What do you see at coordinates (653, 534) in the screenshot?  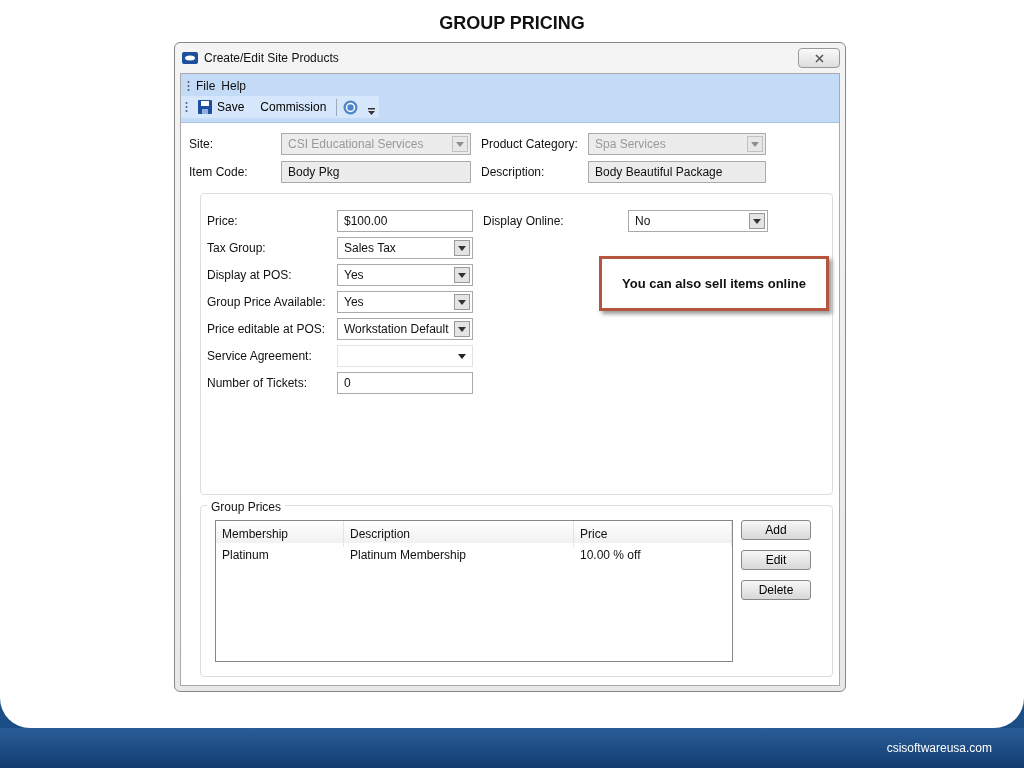 I see `column-header: Price` at bounding box center [653, 534].